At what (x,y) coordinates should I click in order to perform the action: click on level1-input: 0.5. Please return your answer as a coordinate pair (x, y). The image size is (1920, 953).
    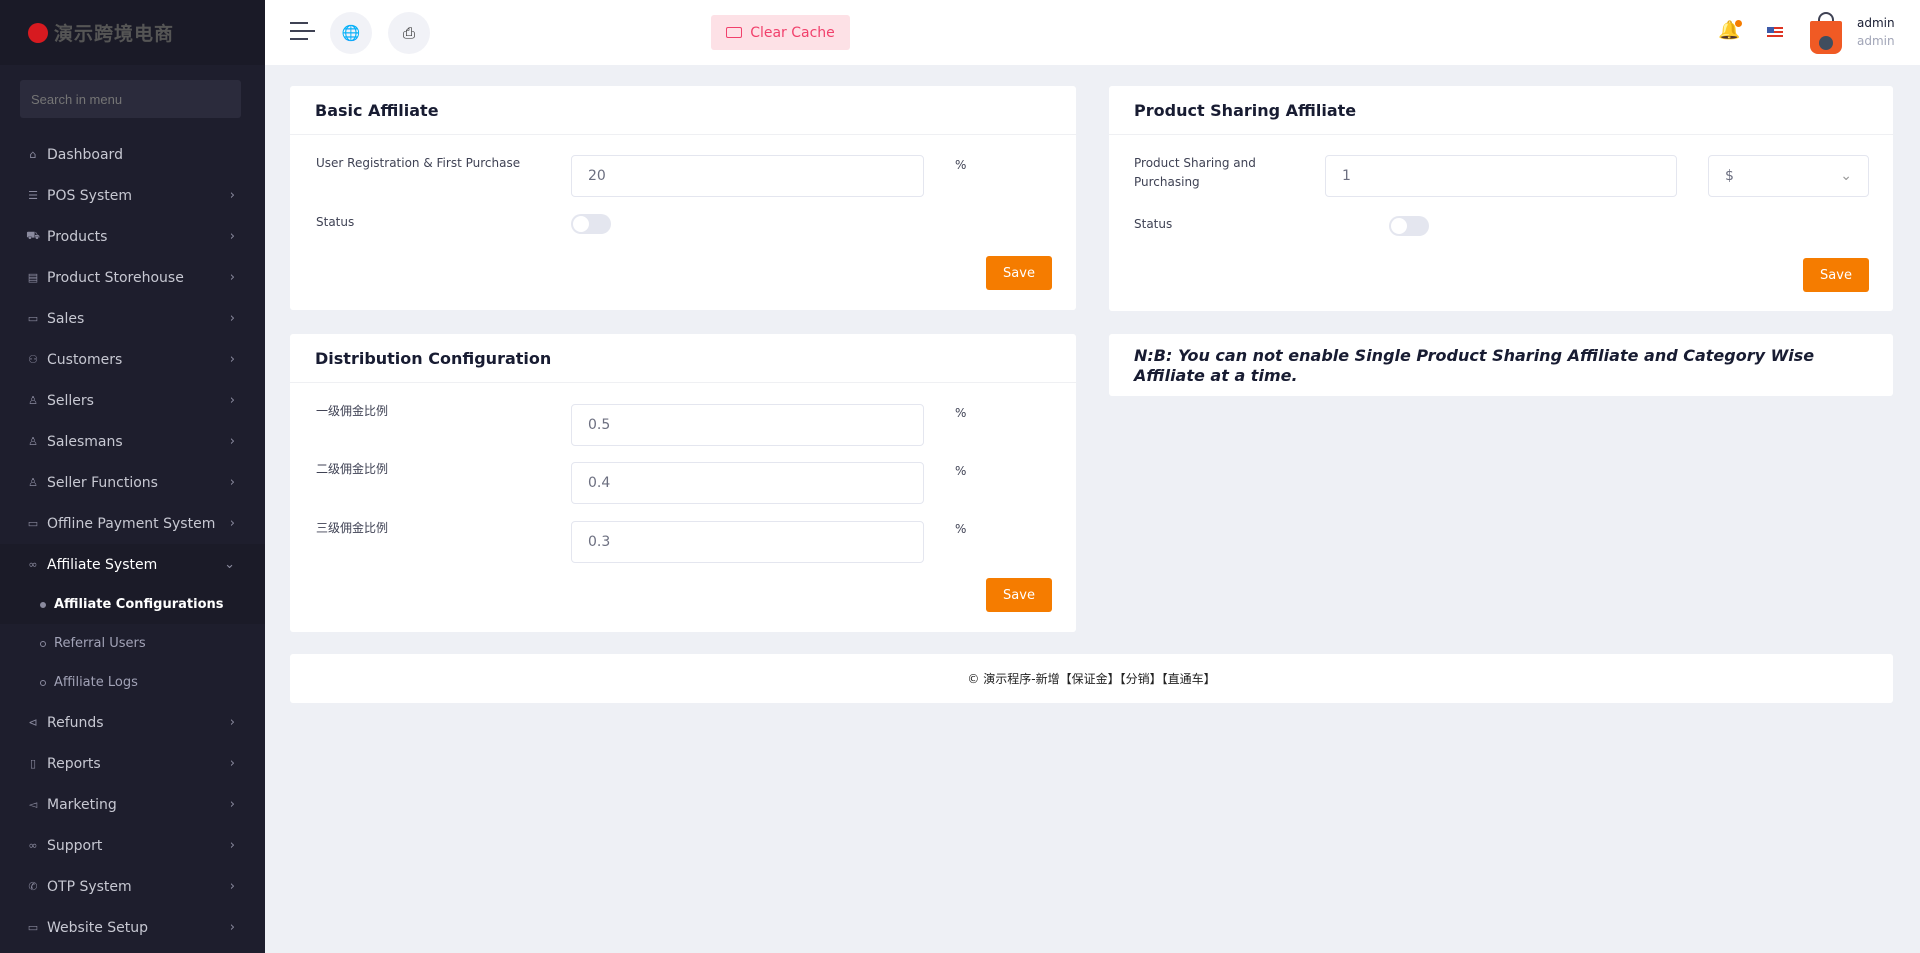
    Looking at the image, I should click on (747, 425).